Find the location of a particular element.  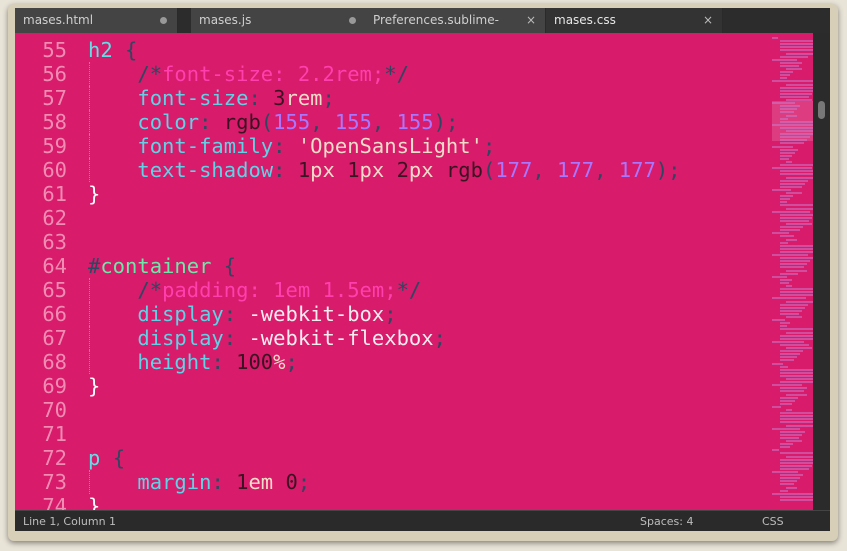

code-line: 61} is located at coordinates (385, 194).